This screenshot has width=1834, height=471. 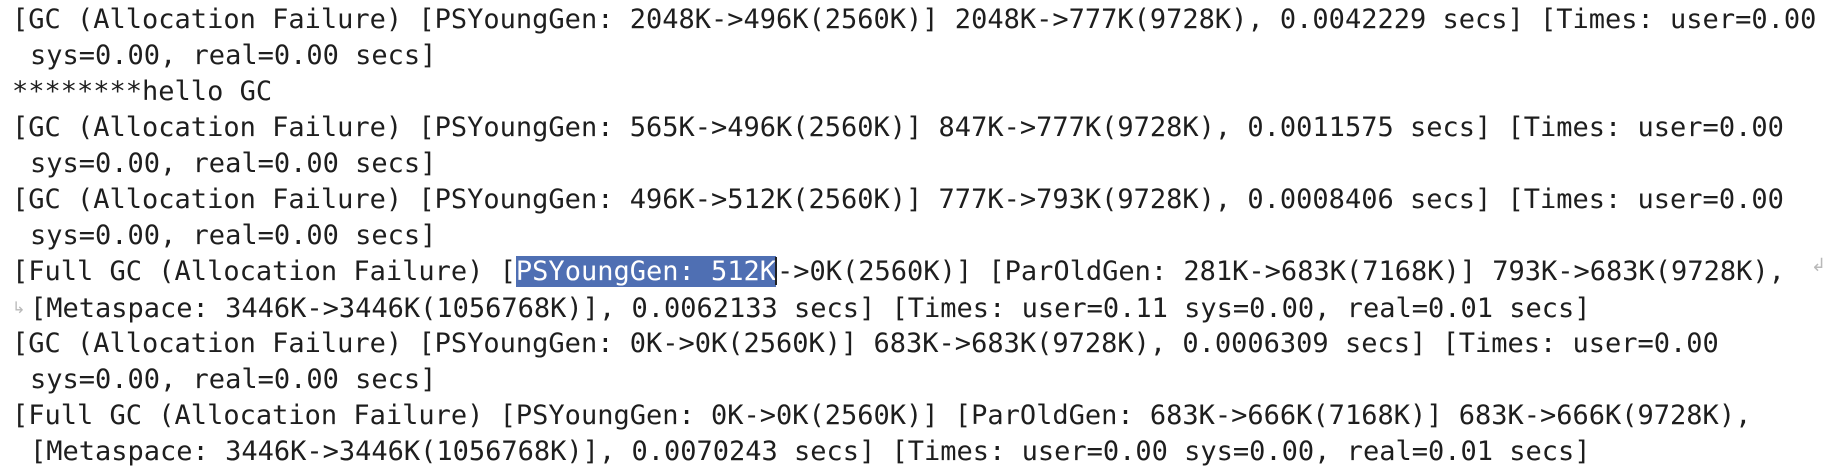 I want to click on log-line: ********hello GC, so click(x=142, y=91).